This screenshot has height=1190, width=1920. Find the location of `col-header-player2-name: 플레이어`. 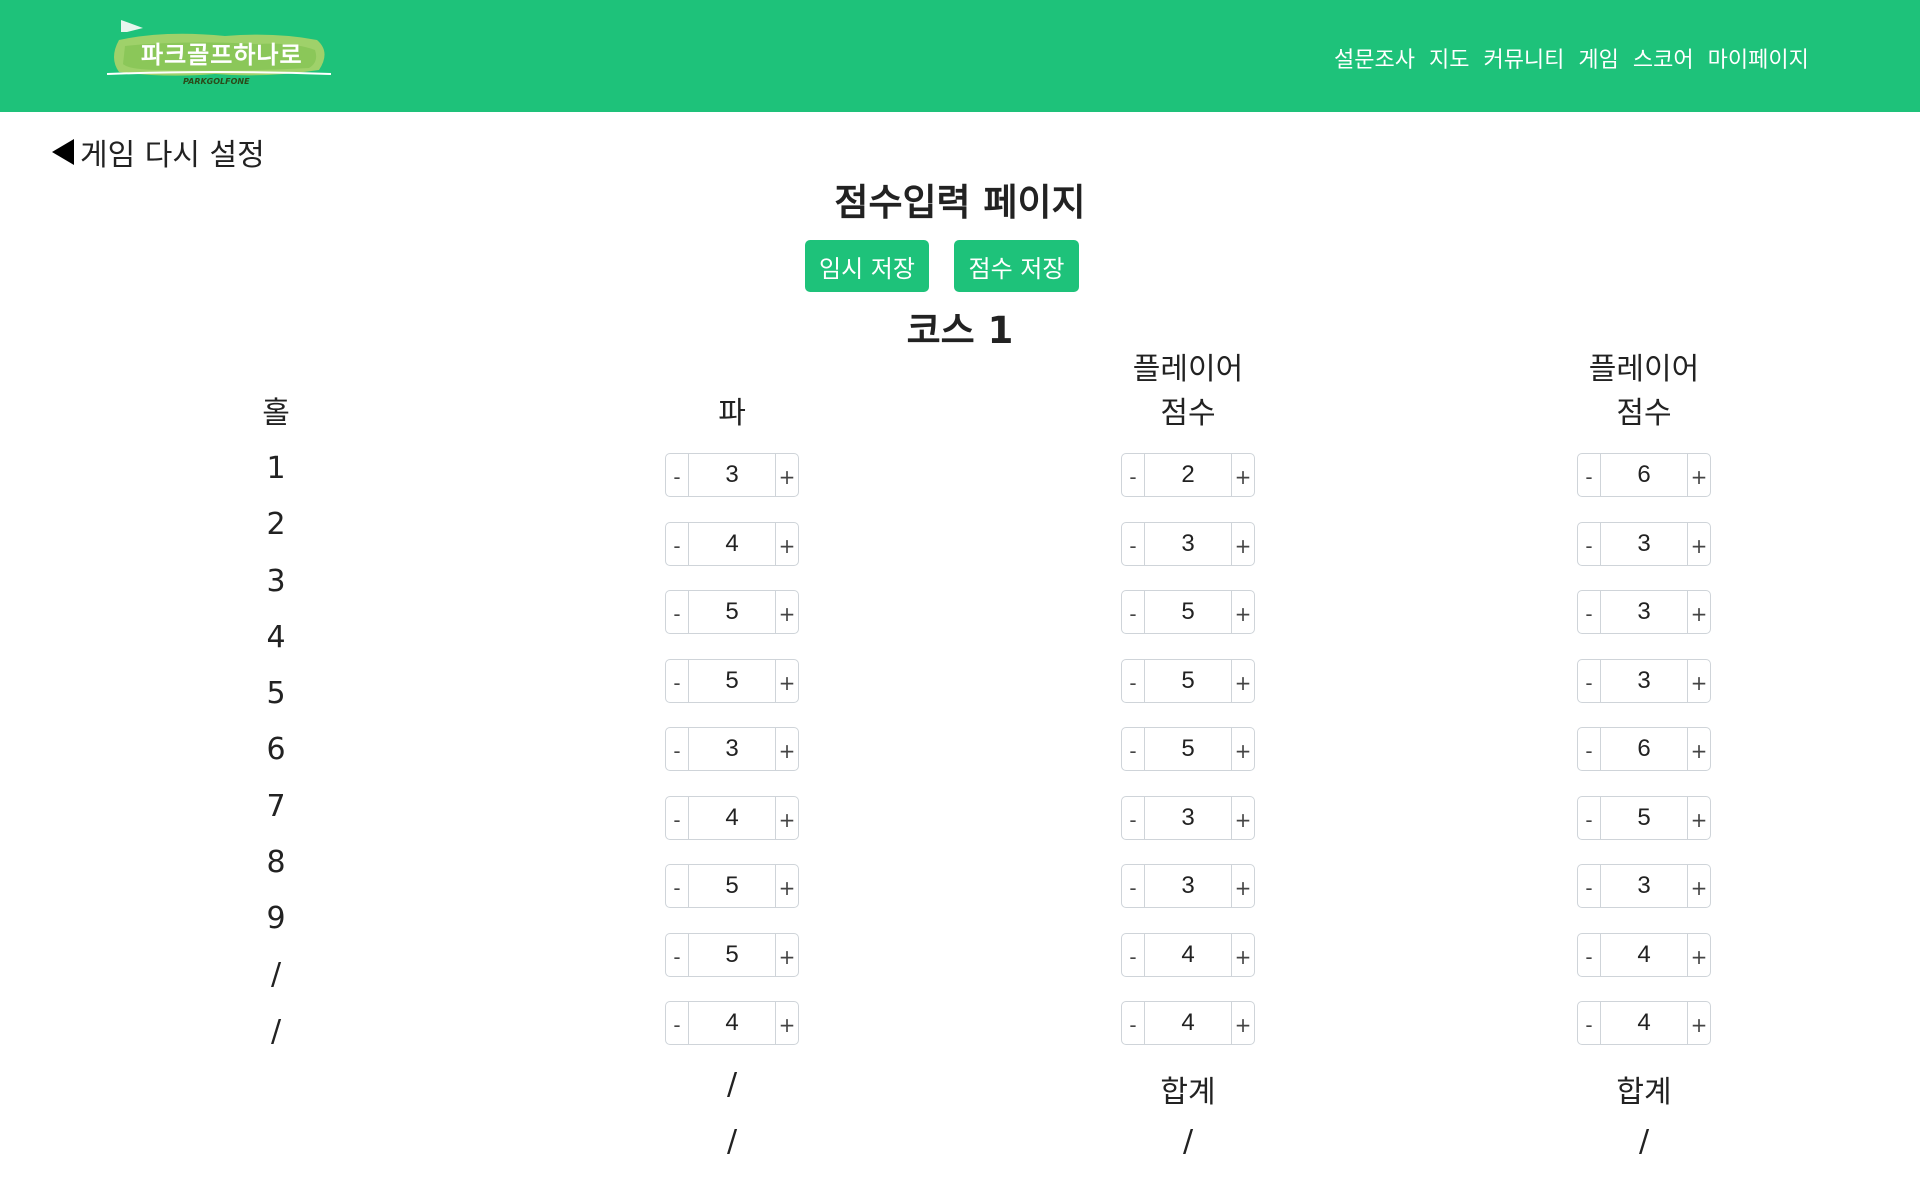

col-header-player2-name: 플레이어 is located at coordinates (1644, 369).